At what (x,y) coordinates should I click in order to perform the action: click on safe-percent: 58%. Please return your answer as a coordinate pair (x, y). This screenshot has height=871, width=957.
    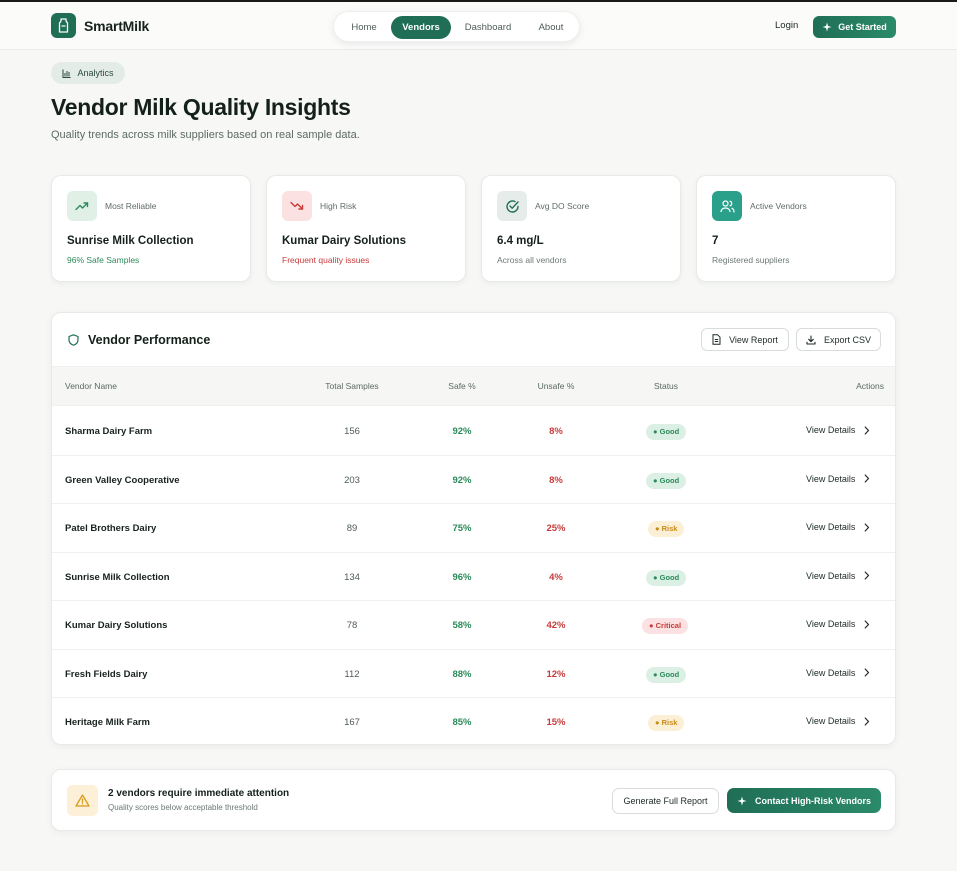
    Looking at the image, I should click on (462, 625).